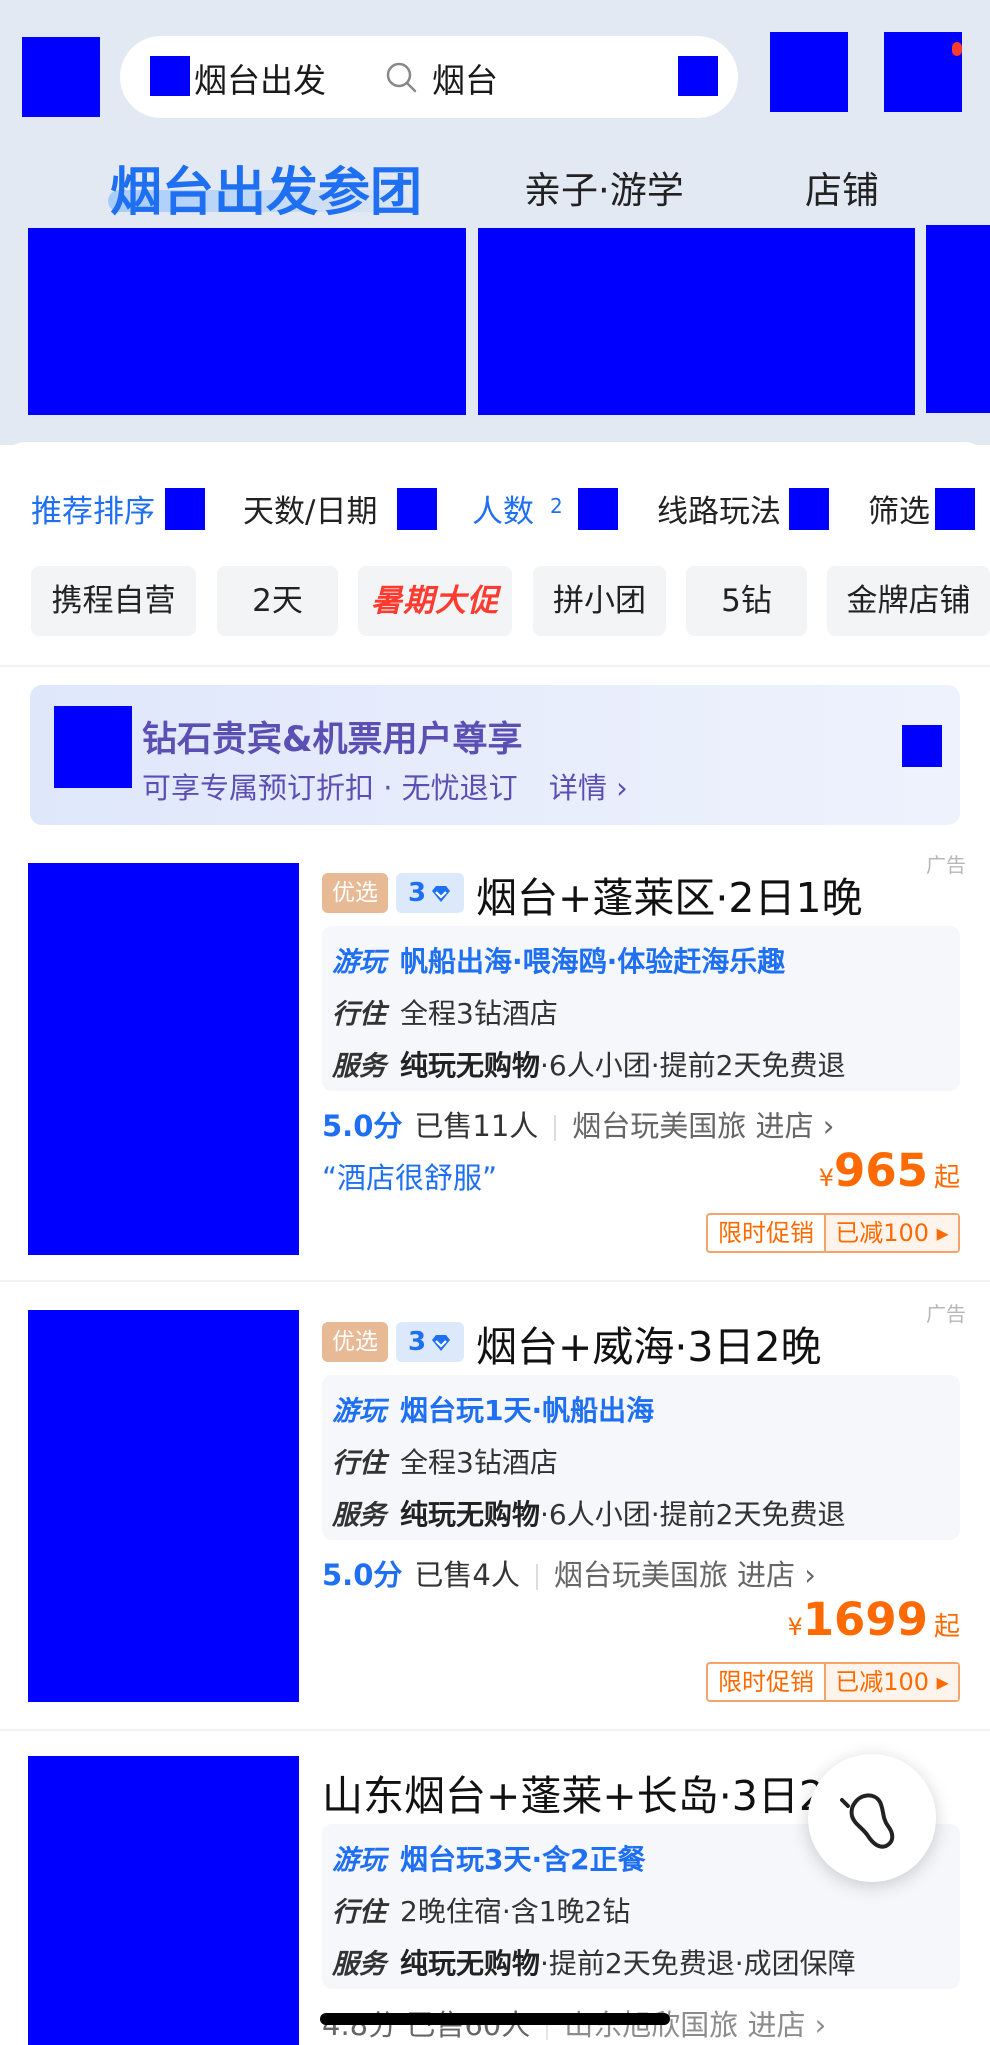 The height and width of the screenshot is (2045, 990). What do you see at coordinates (746, 601) in the screenshot?
I see `chip-5-diamond: 5钻` at bounding box center [746, 601].